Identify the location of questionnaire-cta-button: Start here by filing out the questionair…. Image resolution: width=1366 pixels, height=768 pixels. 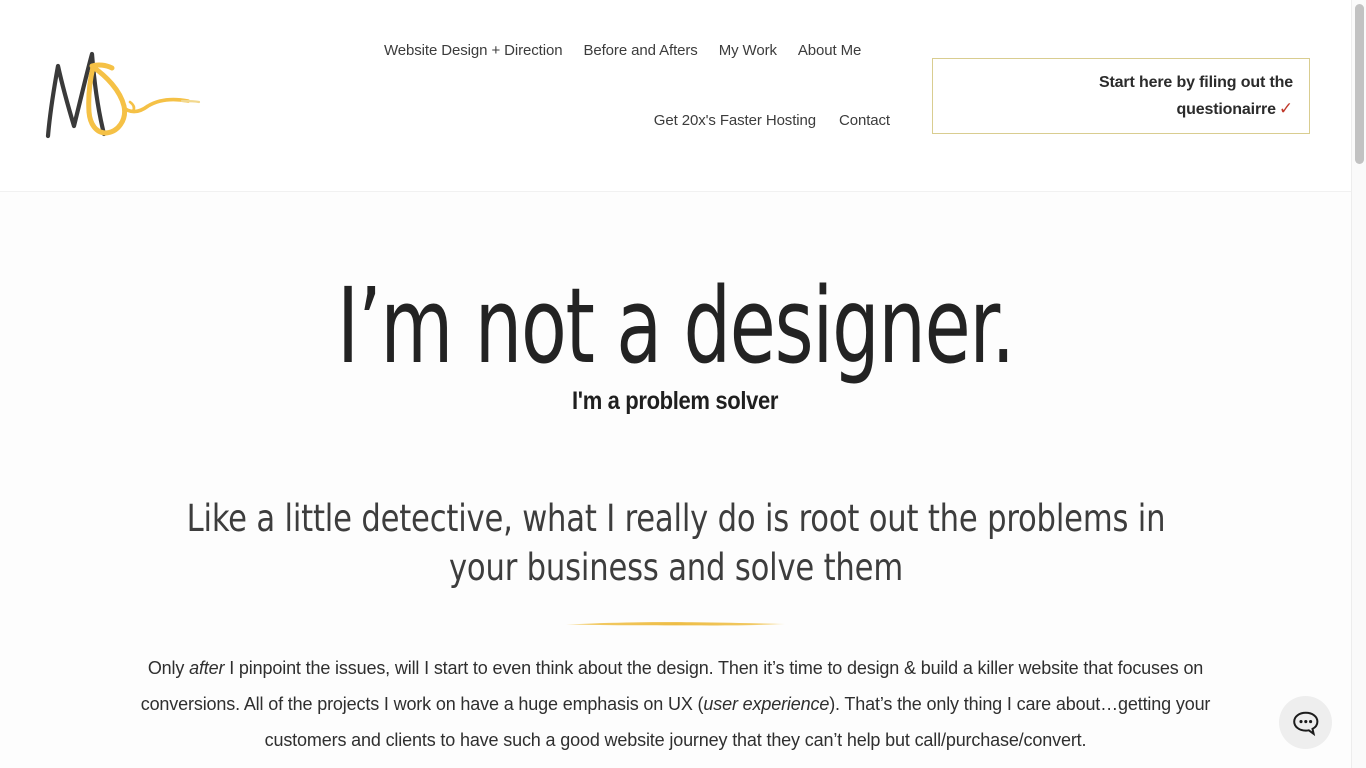
(1121, 96).